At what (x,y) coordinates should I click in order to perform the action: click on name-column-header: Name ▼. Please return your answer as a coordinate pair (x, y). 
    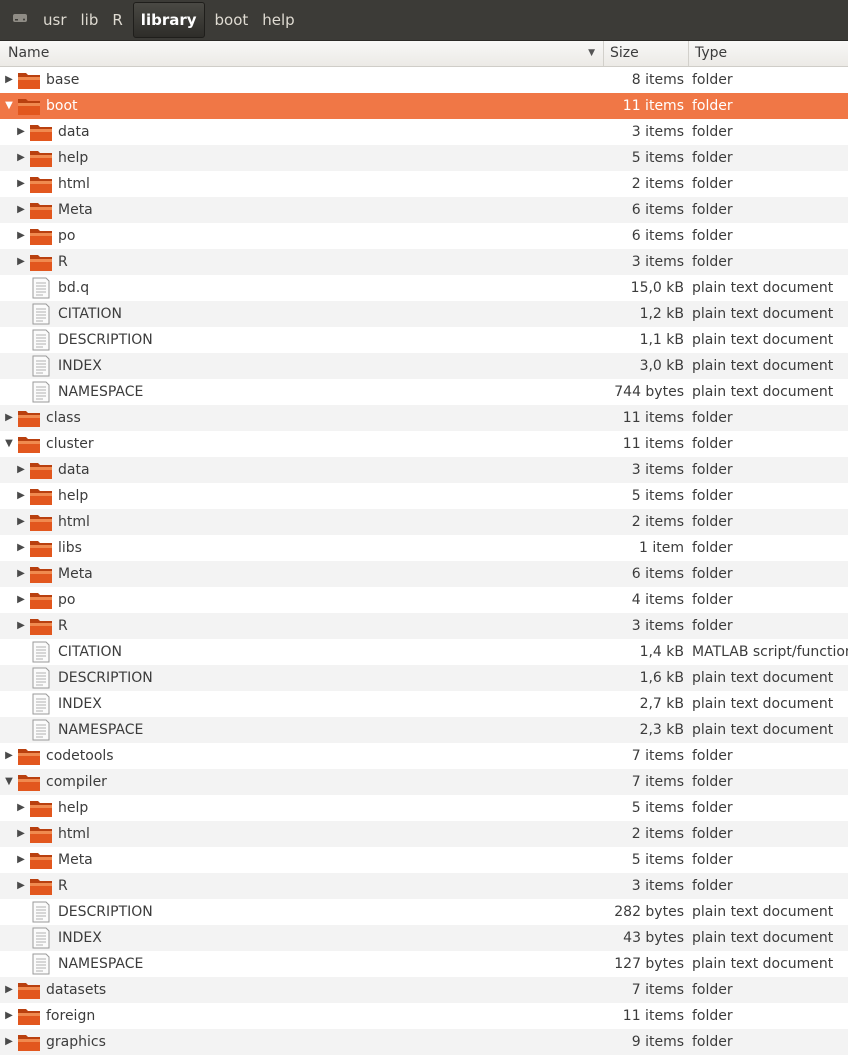
    Looking at the image, I should click on (302, 53).